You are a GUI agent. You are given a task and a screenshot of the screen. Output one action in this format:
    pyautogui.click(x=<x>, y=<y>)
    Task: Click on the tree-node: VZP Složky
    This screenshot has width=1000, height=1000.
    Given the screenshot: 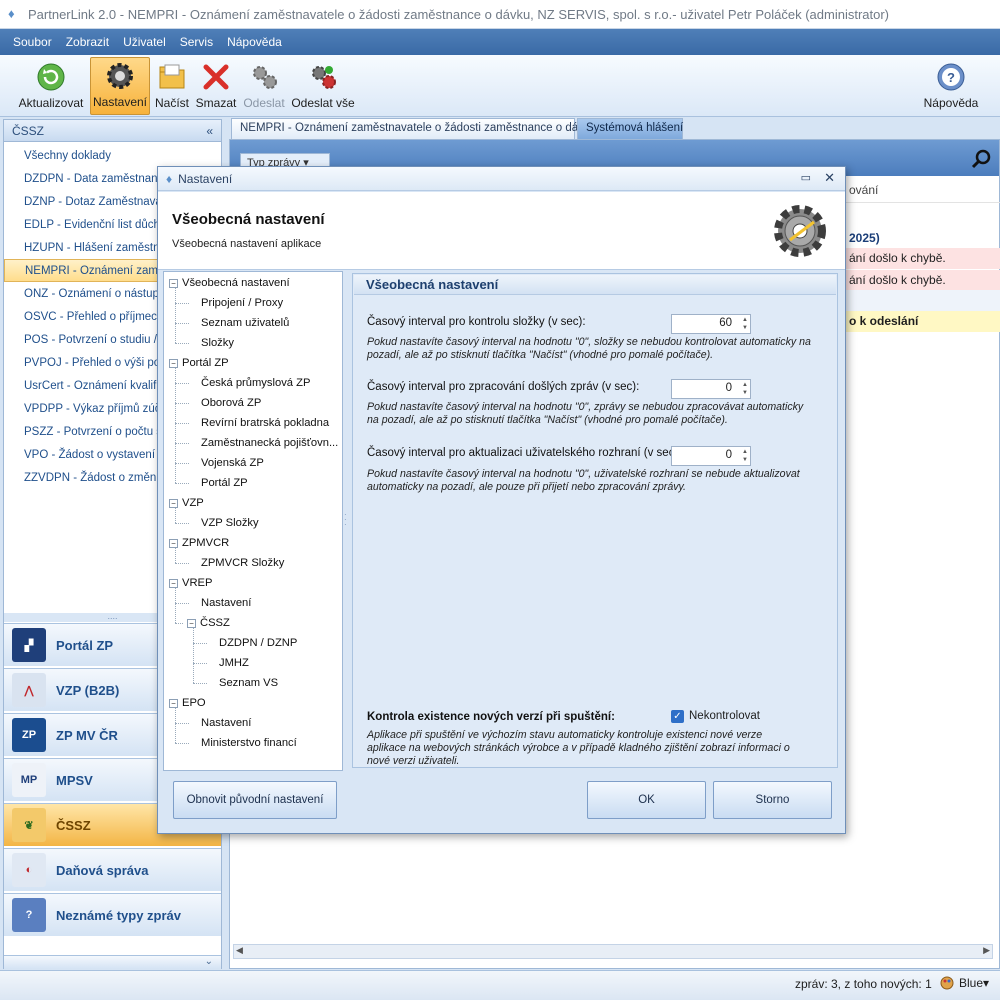 What is the action you would take?
    pyautogui.click(x=230, y=523)
    